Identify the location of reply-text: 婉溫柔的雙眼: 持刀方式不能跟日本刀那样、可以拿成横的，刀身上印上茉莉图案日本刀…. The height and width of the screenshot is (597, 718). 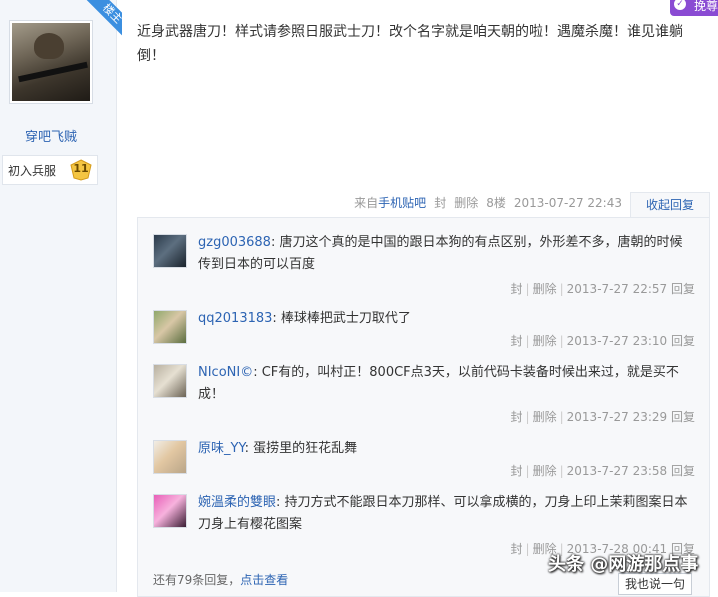
(443, 514).